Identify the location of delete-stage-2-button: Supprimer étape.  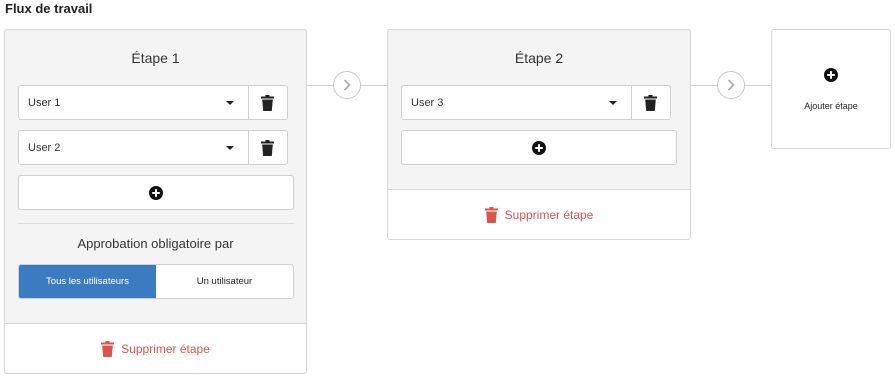
(539, 214).